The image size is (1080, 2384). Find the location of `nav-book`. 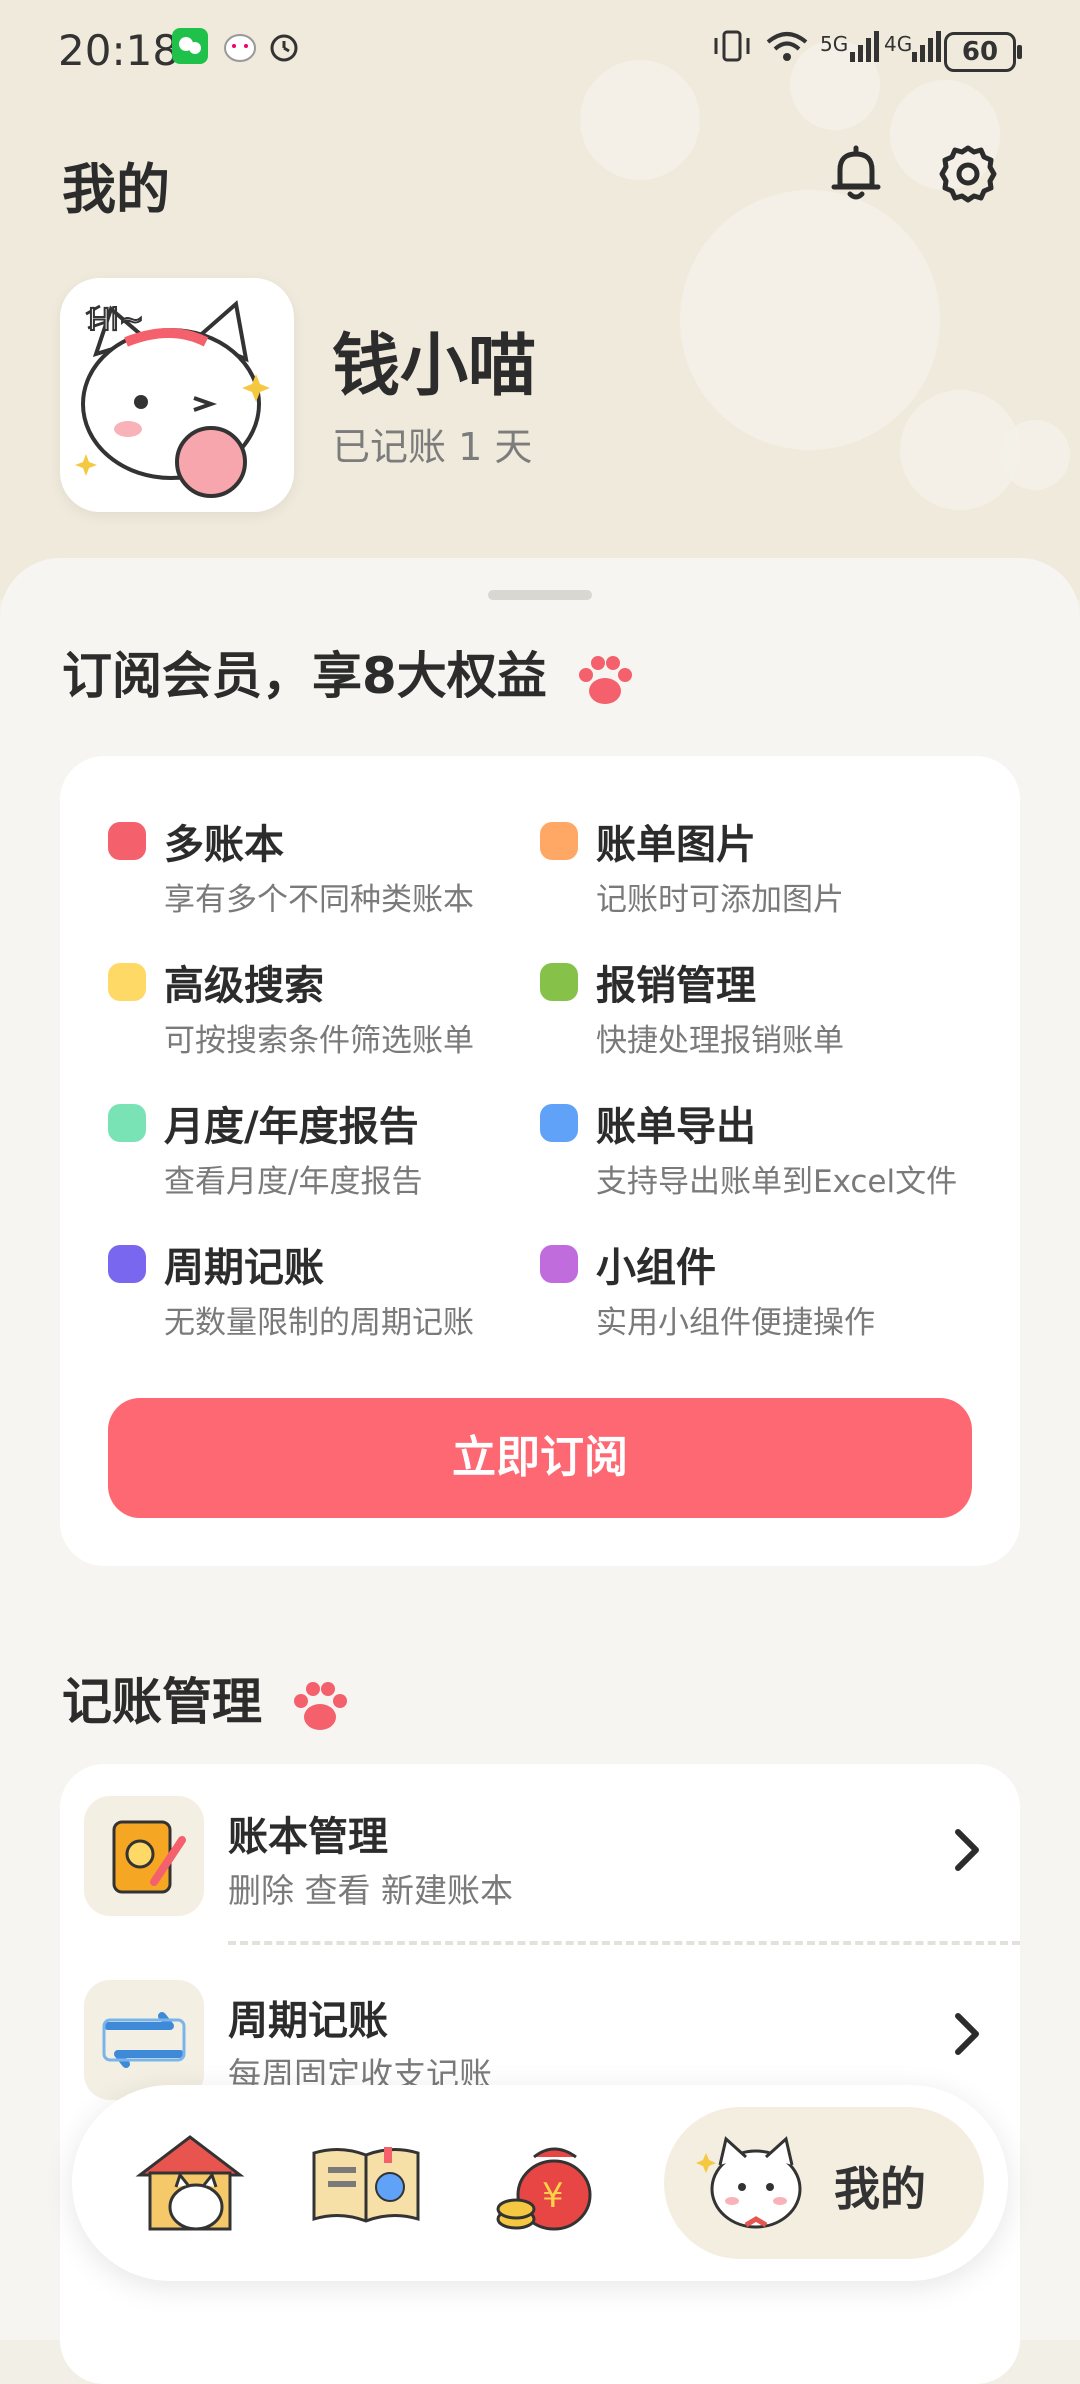

nav-book is located at coordinates (366, 2183).